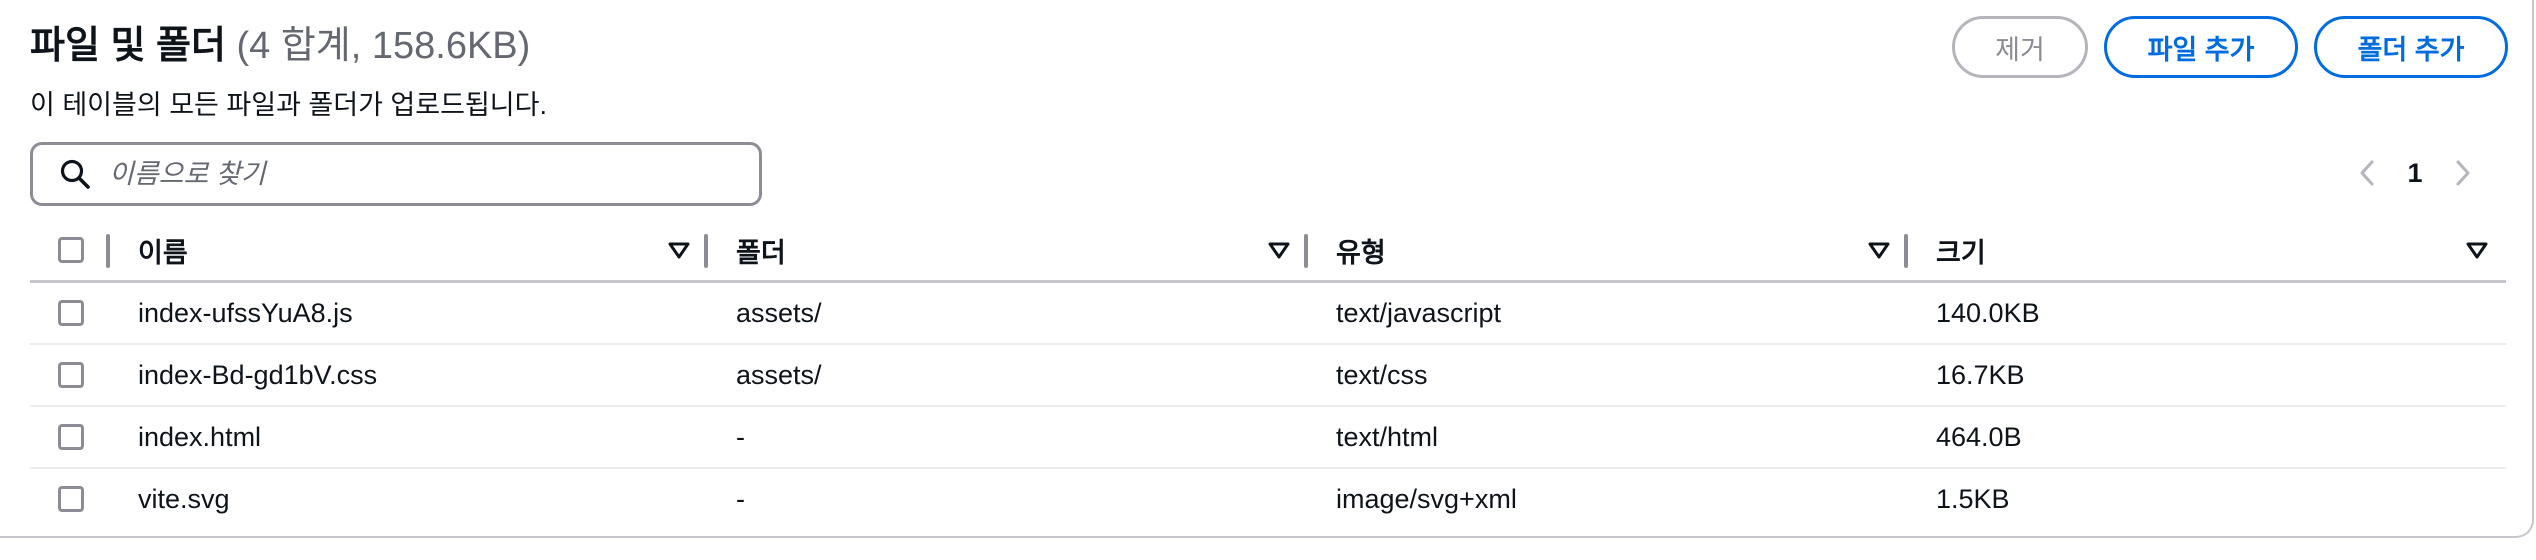  What do you see at coordinates (1426, 498) in the screenshot?
I see `cell-type: image/svg+xml` at bounding box center [1426, 498].